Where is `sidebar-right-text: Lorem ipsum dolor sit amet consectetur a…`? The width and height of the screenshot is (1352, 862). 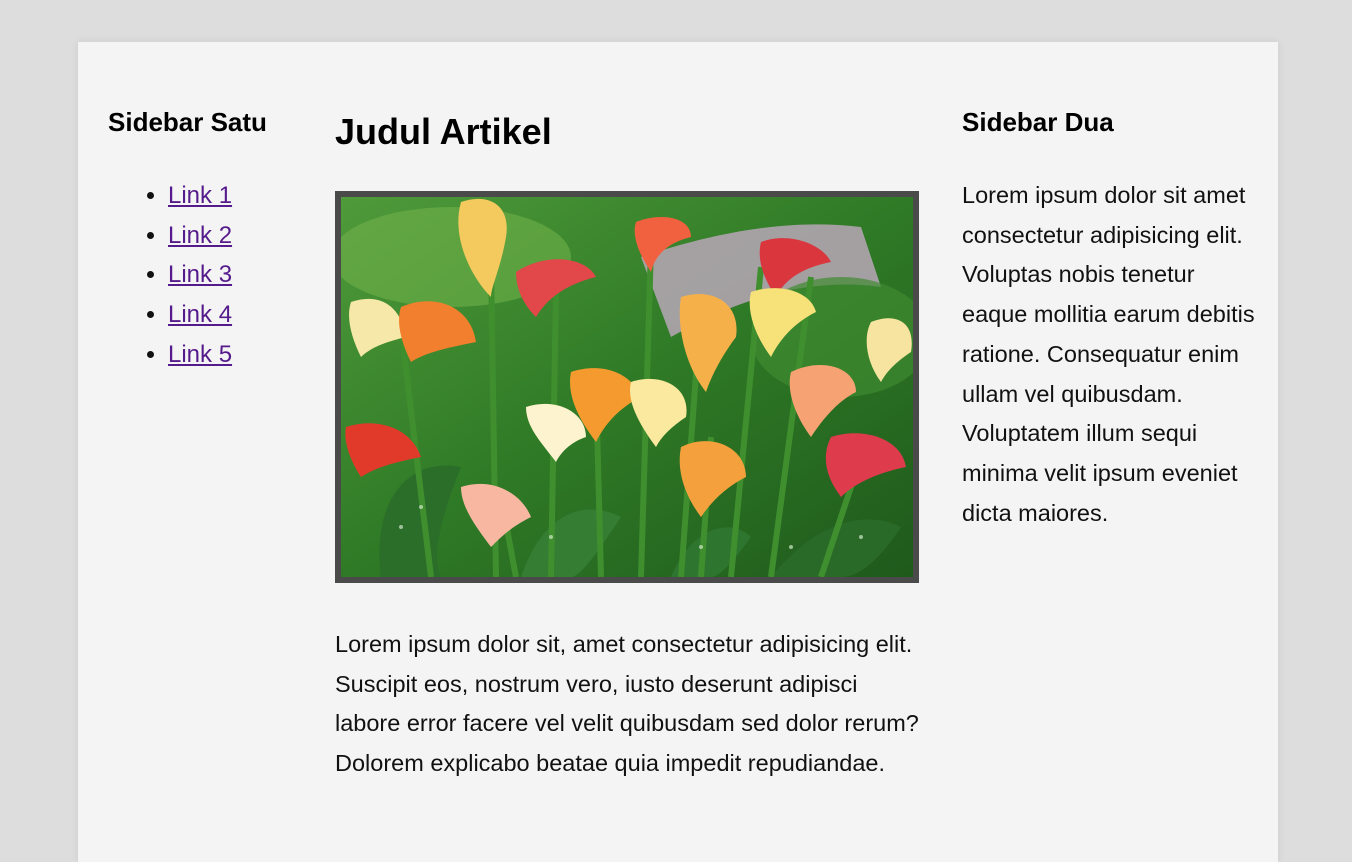 sidebar-right-text: Lorem ipsum dolor sit amet consectetur a… is located at coordinates (1108, 354).